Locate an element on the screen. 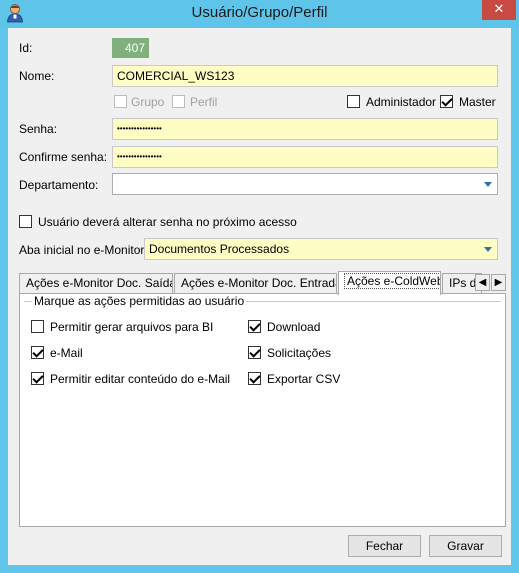 This screenshot has width=519, height=573. fechar-button: Fechar is located at coordinates (384, 546).